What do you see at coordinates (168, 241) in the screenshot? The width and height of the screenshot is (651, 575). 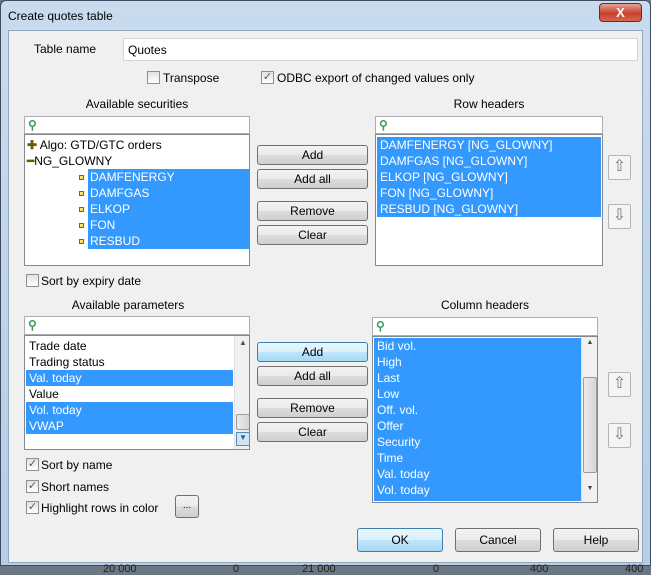 I see `tree-leaf: RESBUD` at bounding box center [168, 241].